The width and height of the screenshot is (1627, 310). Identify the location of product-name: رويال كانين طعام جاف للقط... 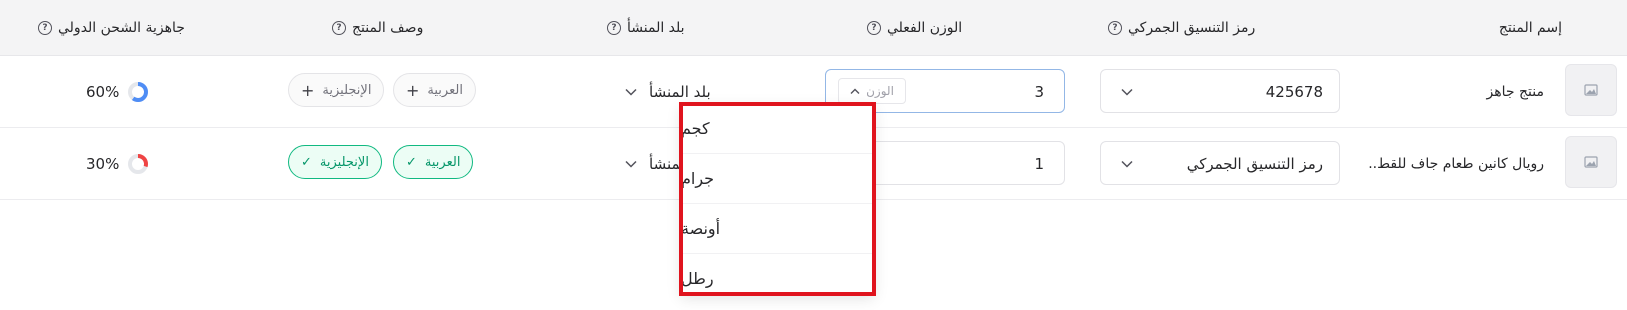
(1456, 164).